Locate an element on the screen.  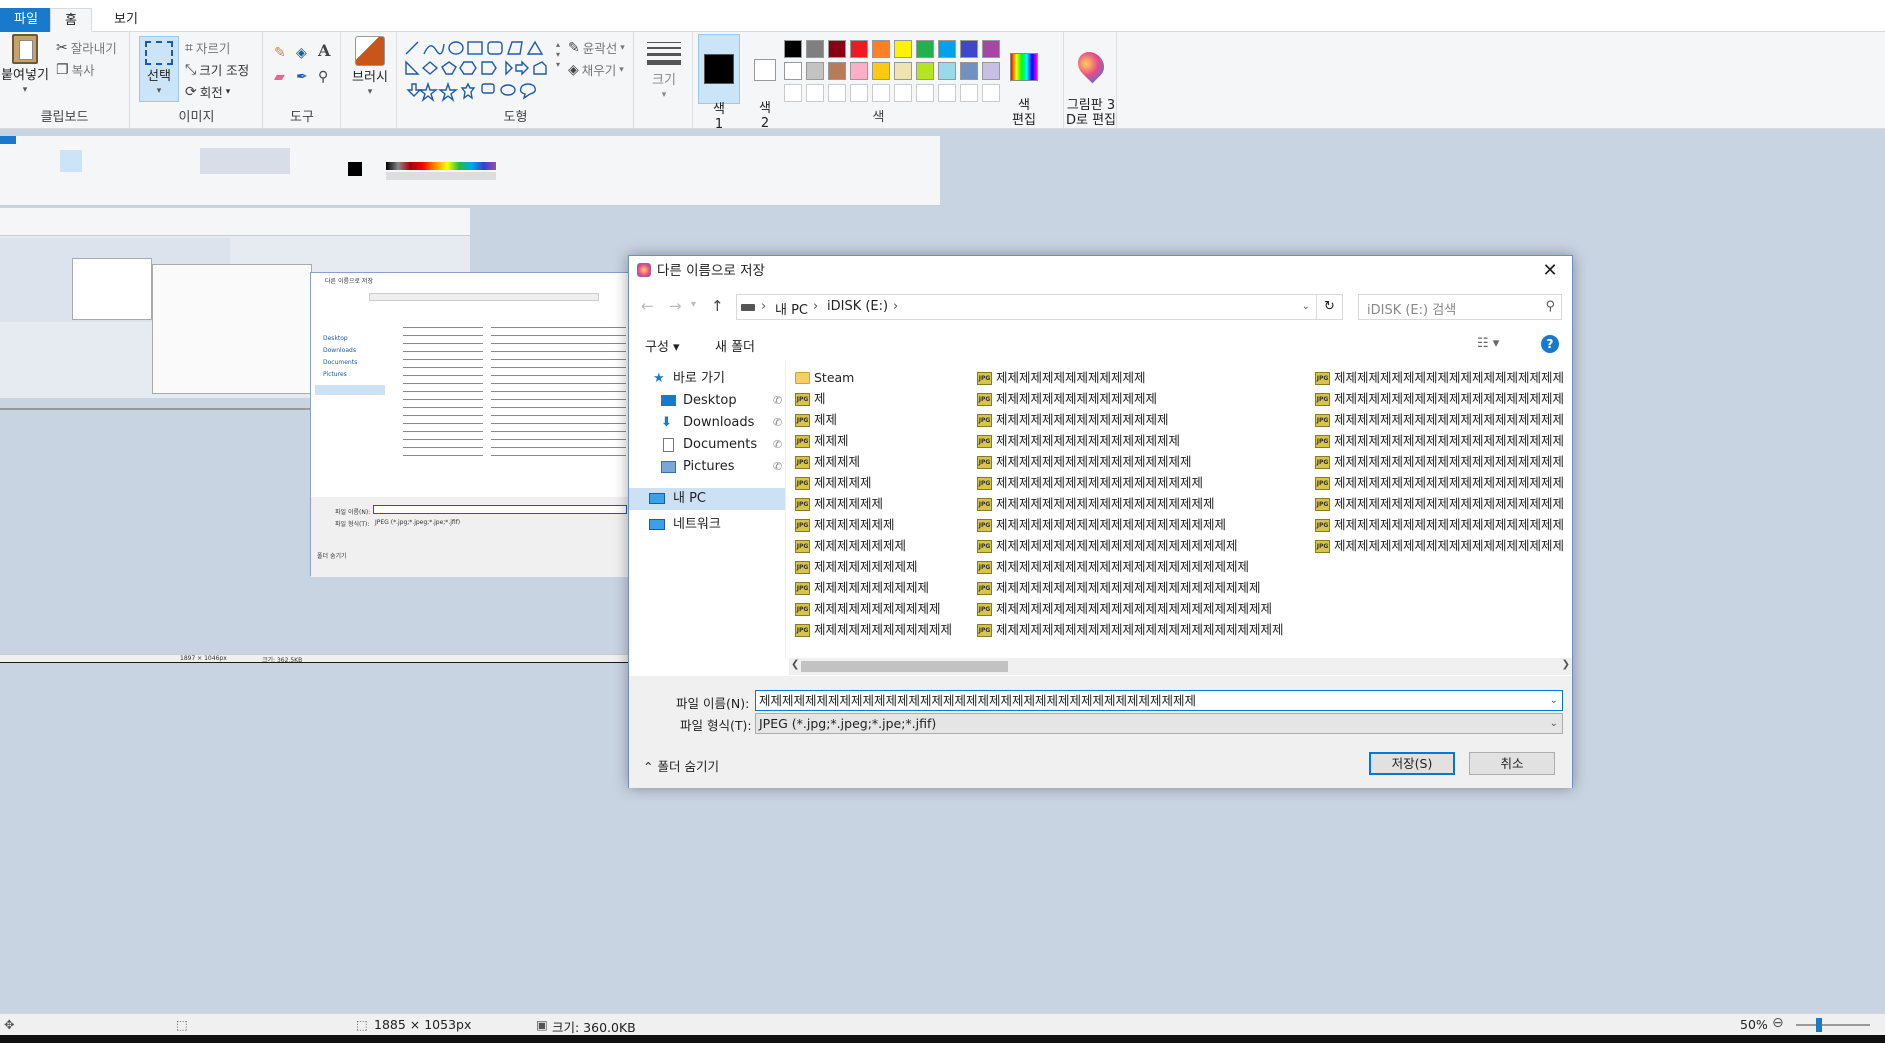
pencil-icon: ✎ is located at coordinates (280, 53).